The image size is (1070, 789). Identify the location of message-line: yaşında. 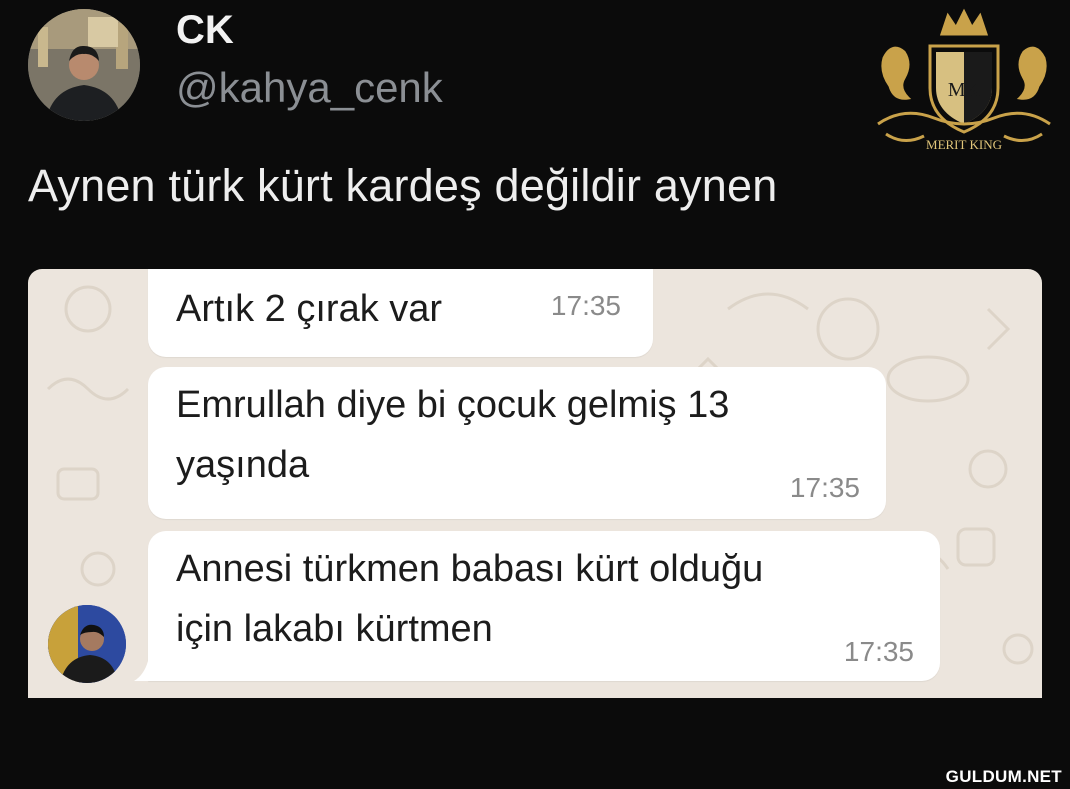
(243, 465).